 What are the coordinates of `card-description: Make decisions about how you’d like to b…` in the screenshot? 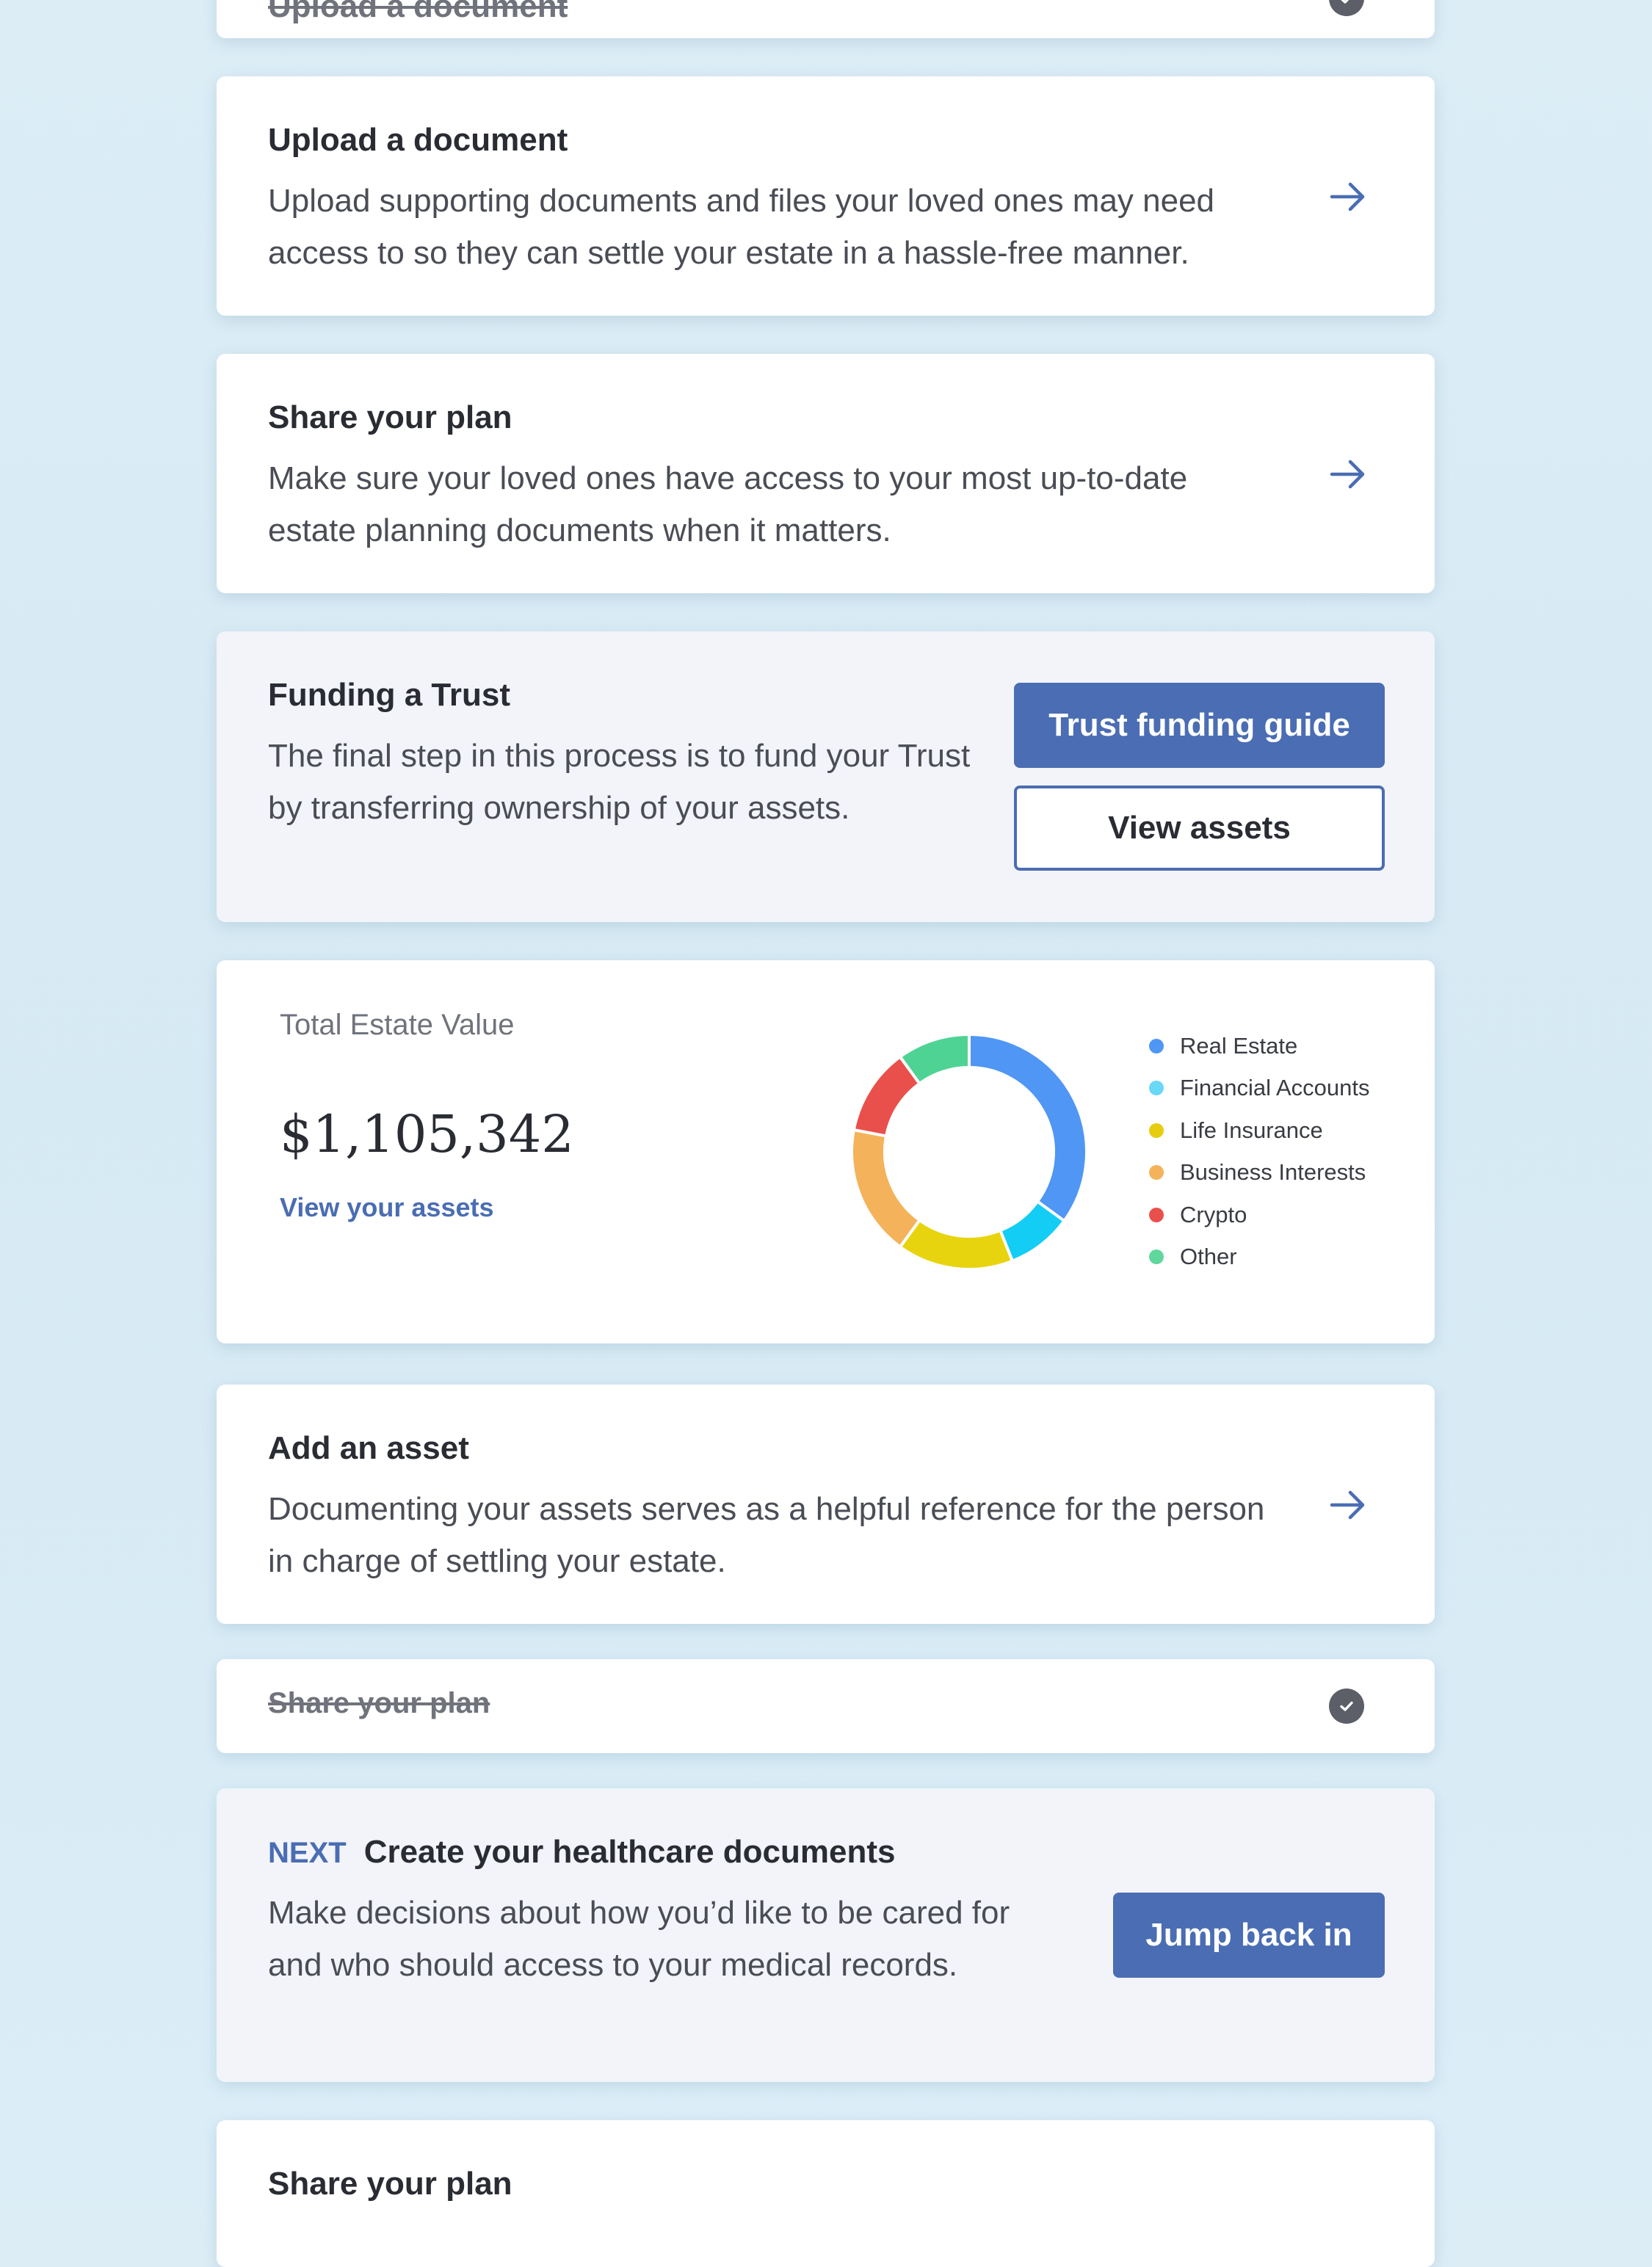 It's located at (639, 1939).